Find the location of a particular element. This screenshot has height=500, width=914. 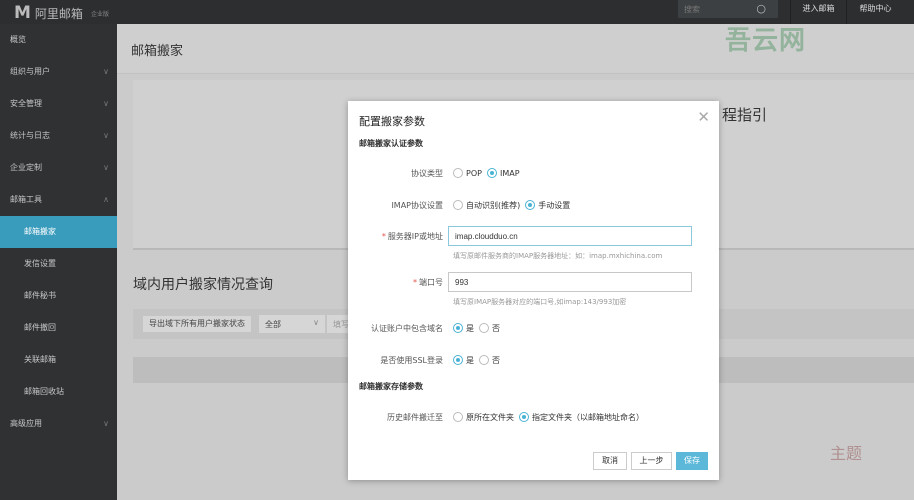

watermark: 主题 is located at coordinates (846, 453).